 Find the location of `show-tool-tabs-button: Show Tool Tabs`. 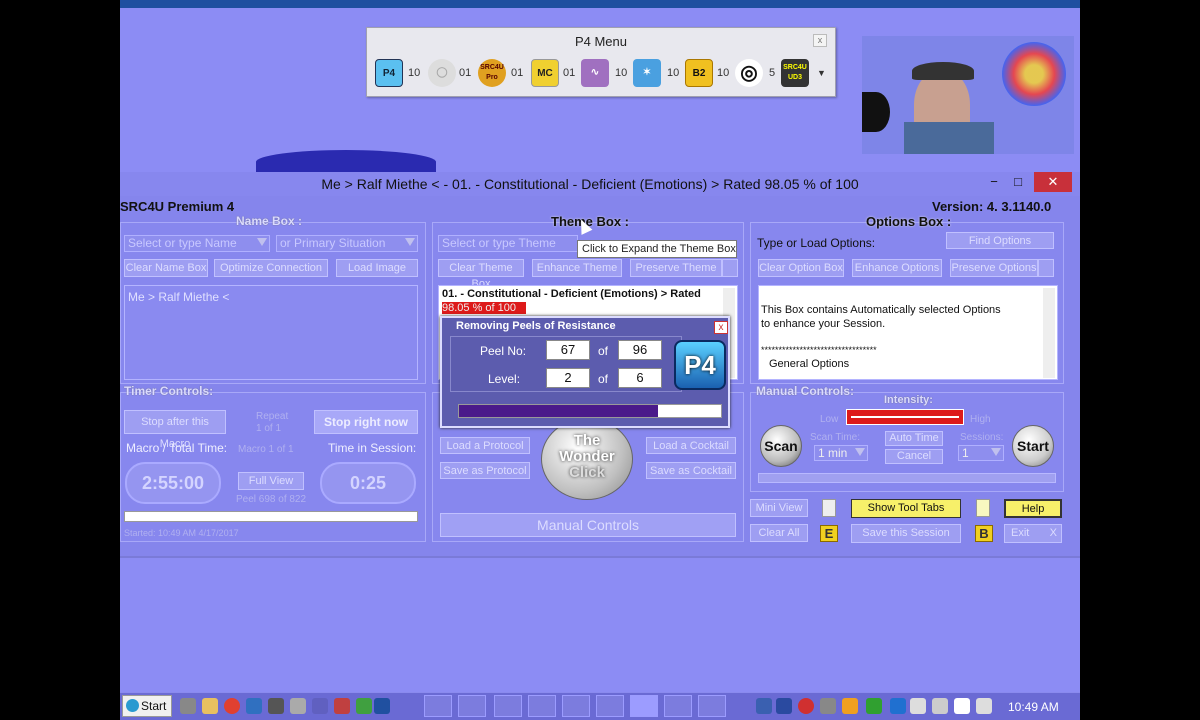

show-tool-tabs-button: Show Tool Tabs is located at coordinates (906, 508).